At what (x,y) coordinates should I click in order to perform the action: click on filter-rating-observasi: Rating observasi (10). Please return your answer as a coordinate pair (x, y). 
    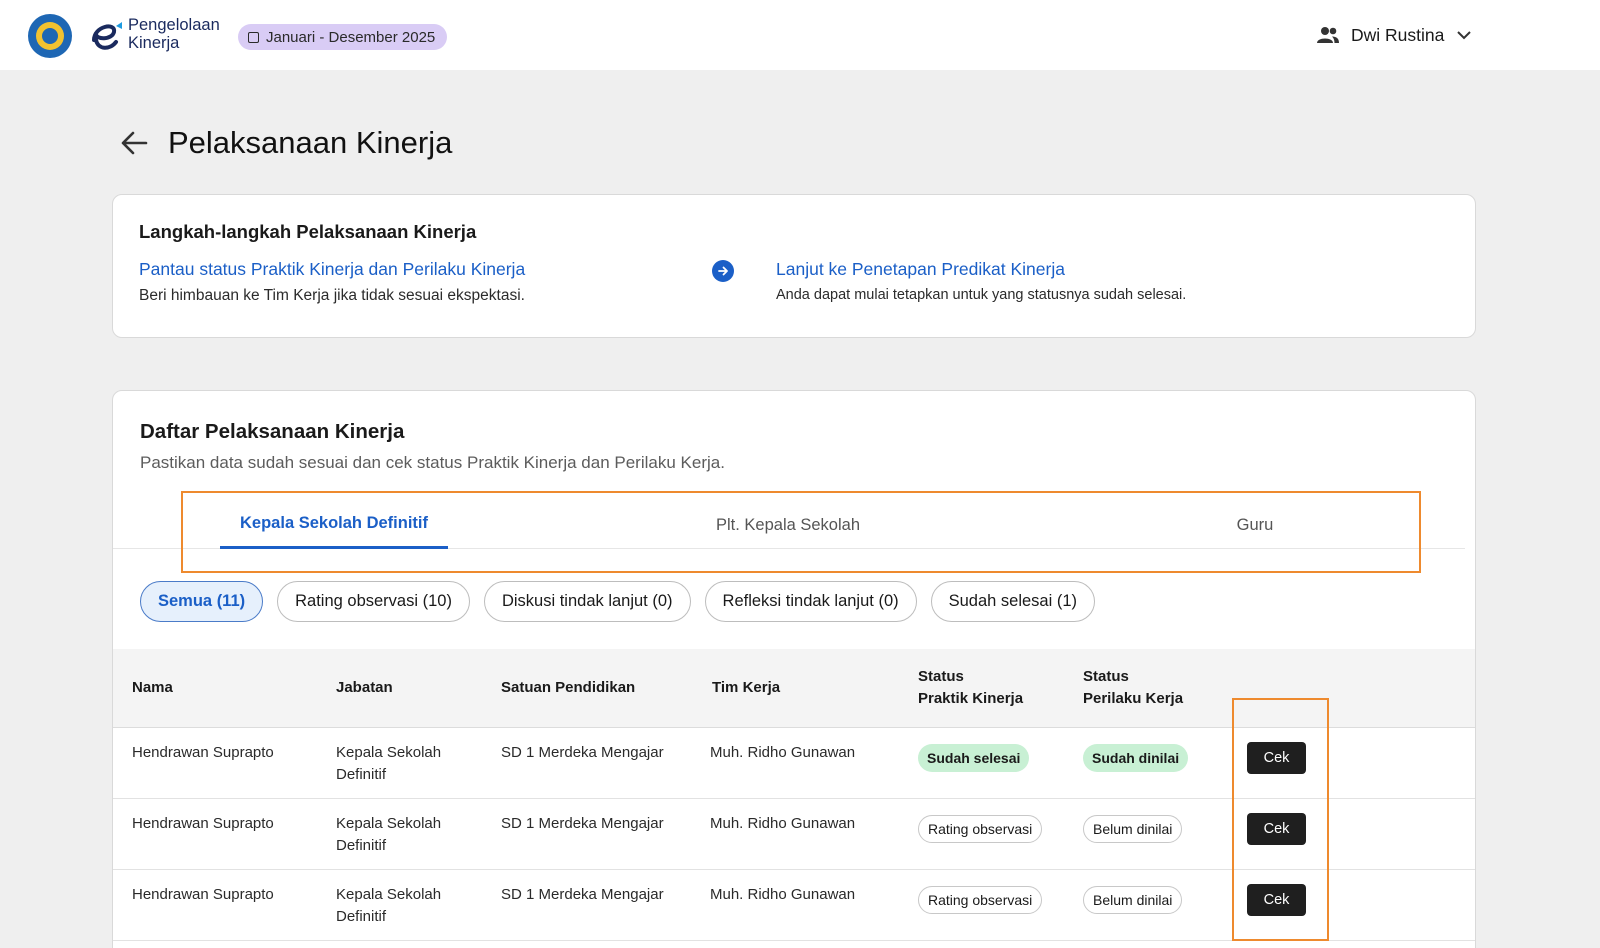
    Looking at the image, I should click on (373, 601).